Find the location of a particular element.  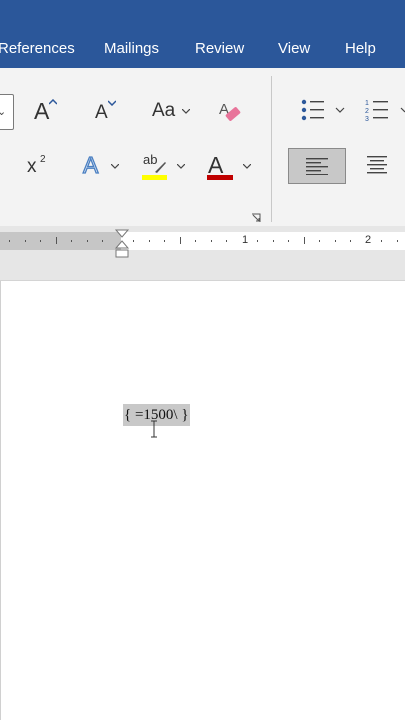

text-effects-button: A is located at coordinates (102, 165).